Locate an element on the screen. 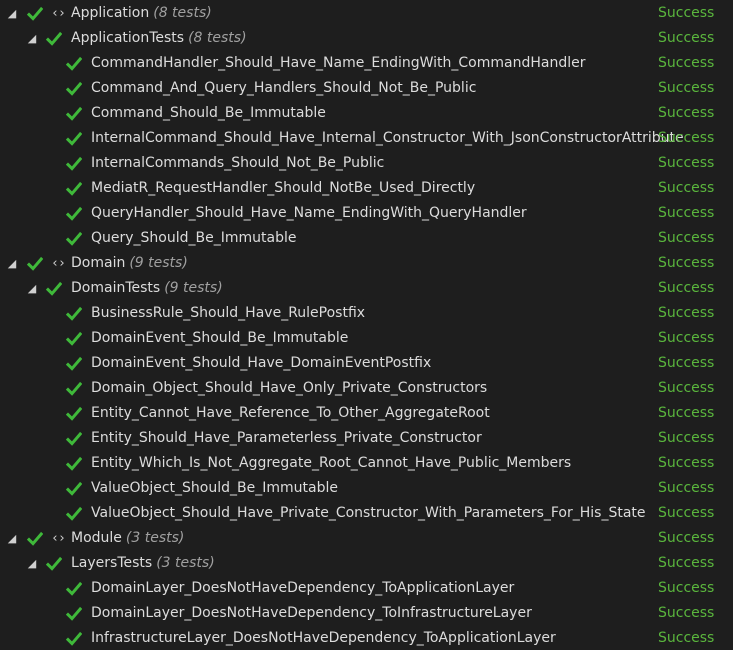  node-name: Command_Should_Be_Immutable is located at coordinates (208, 113).